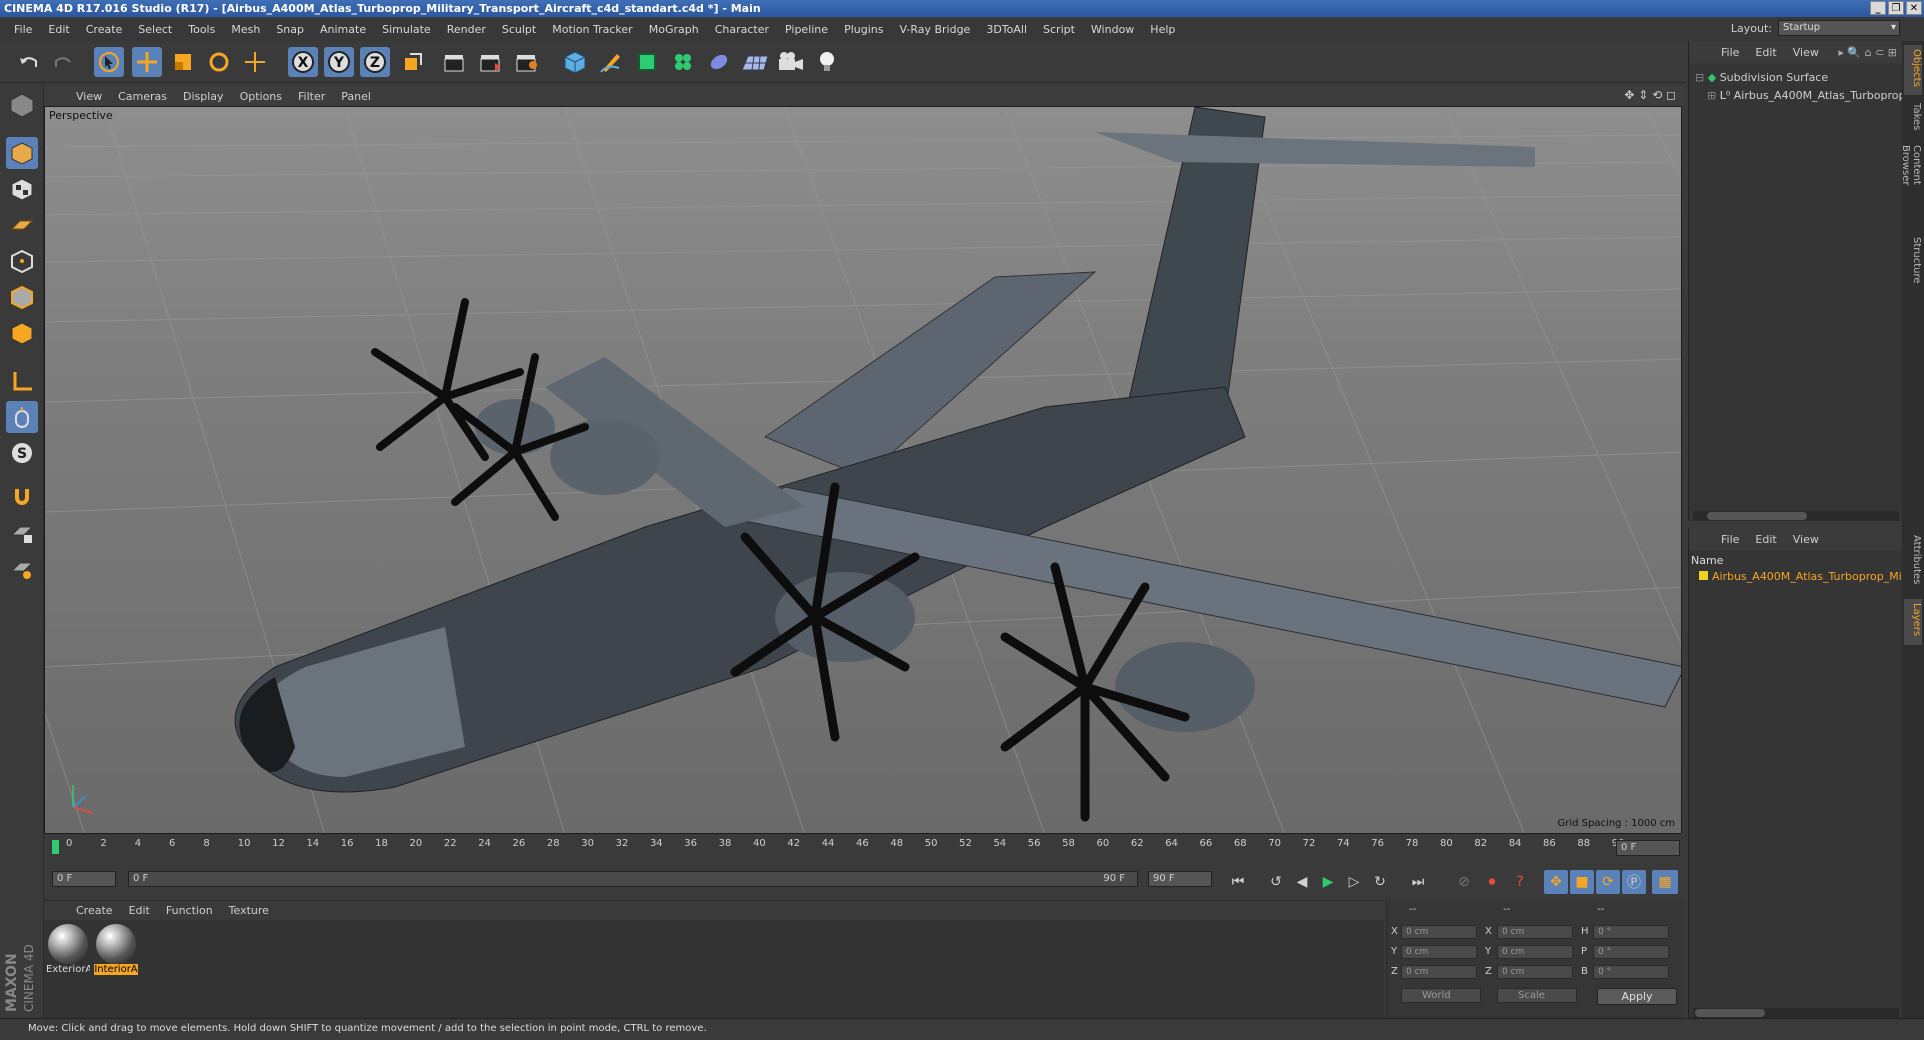 This screenshot has height=1040, width=1924. Describe the element at coordinates (22, 333) in the screenshot. I see `polygons-mode-button` at that location.